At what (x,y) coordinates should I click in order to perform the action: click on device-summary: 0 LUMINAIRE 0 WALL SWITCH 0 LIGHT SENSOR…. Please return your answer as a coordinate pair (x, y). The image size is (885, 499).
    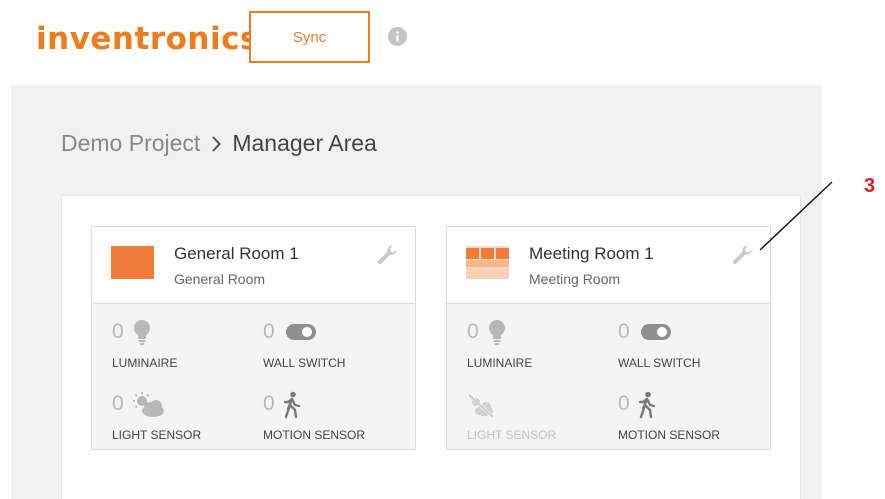
    Looking at the image, I should click on (253, 376).